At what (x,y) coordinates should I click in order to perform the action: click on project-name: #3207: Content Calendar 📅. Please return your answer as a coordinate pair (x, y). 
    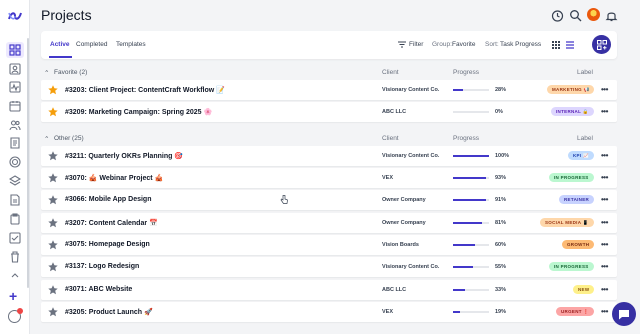
    Looking at the image, I should click on (111, 223).